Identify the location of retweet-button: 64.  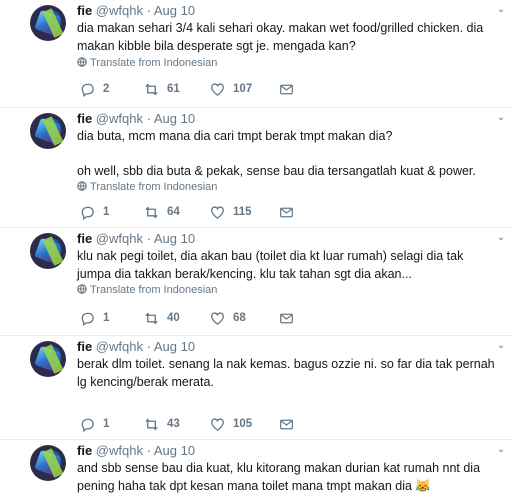
(162, 212).